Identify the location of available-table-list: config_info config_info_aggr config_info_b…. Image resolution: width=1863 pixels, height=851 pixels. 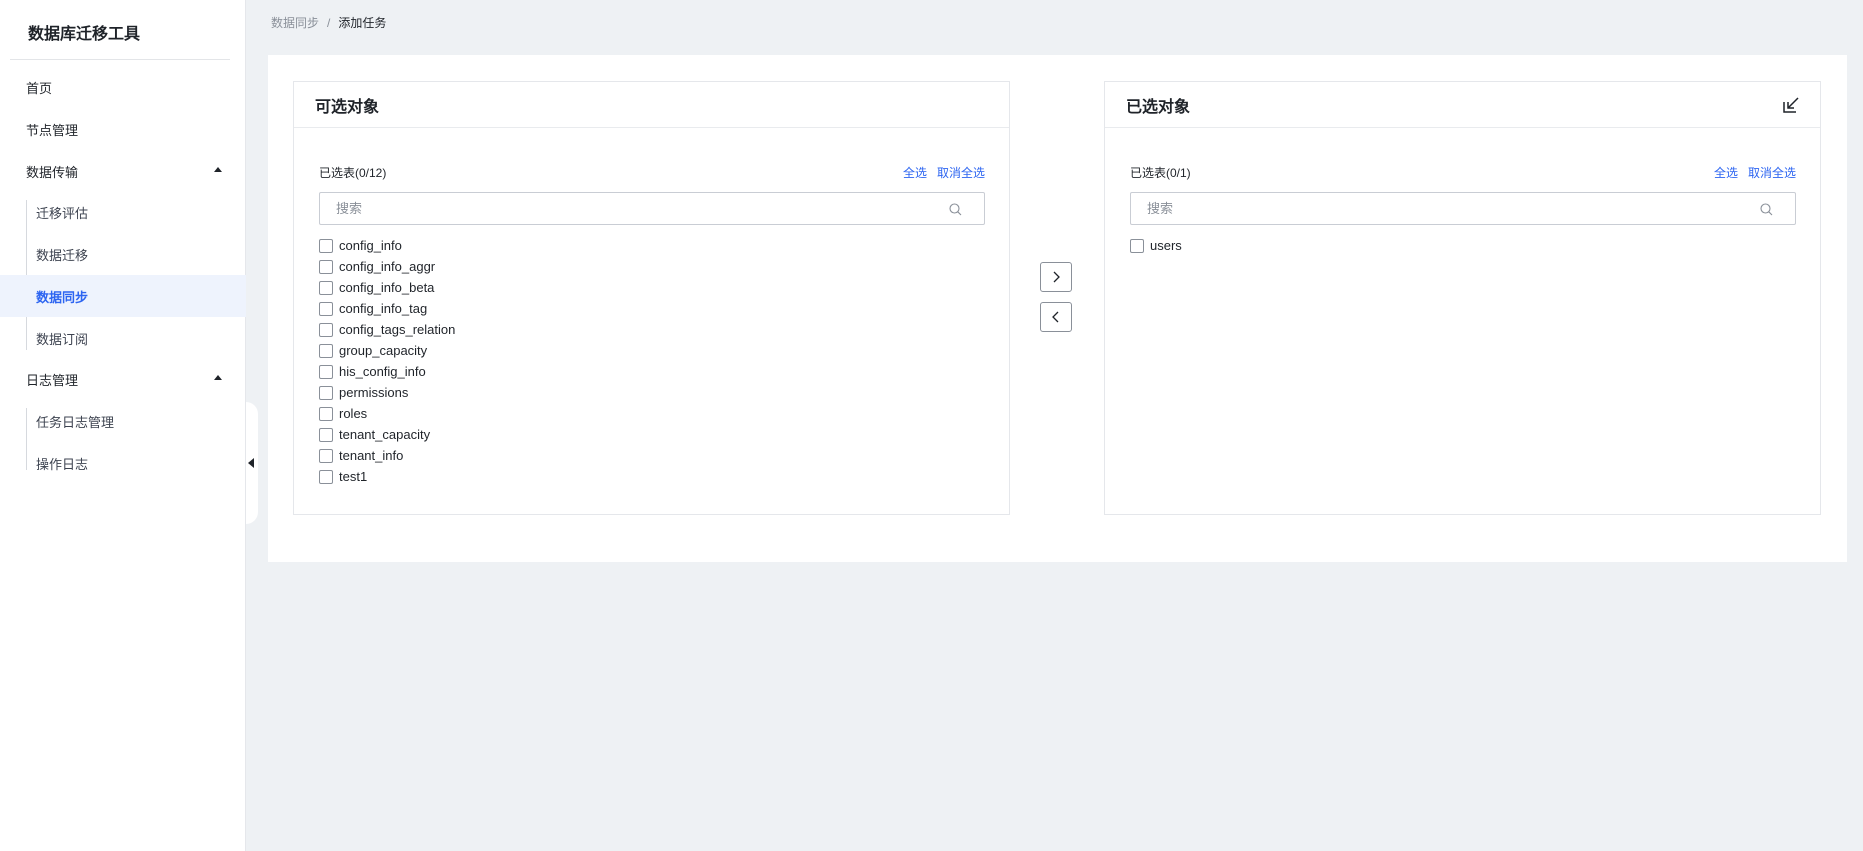
(387, 361).